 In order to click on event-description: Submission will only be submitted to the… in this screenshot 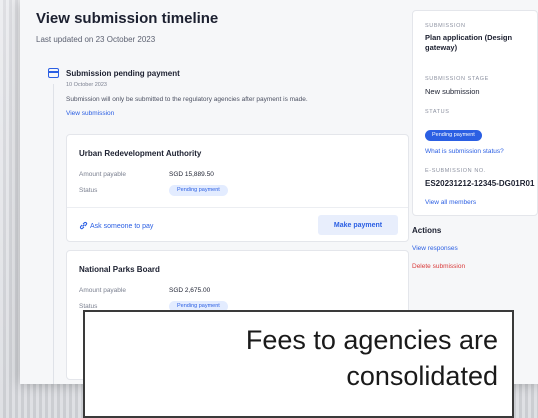, I will do `click(187, 99)`.